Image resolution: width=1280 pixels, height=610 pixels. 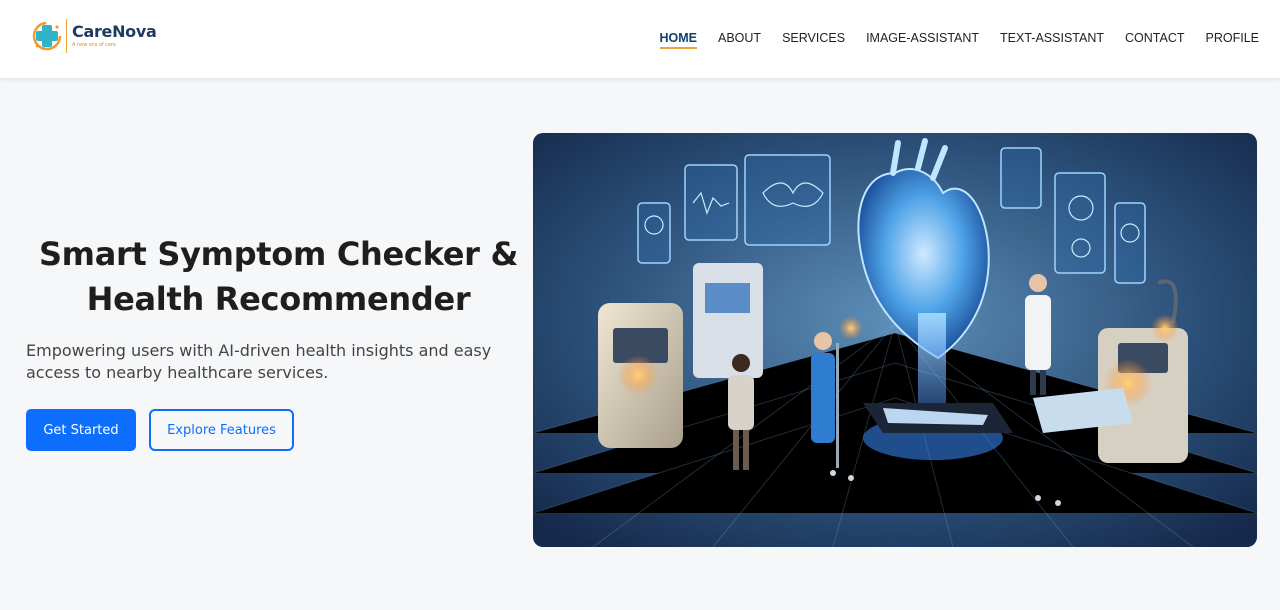 I want to click on brand-logo: CareNova A new era of care, so click(x=94, y=36).